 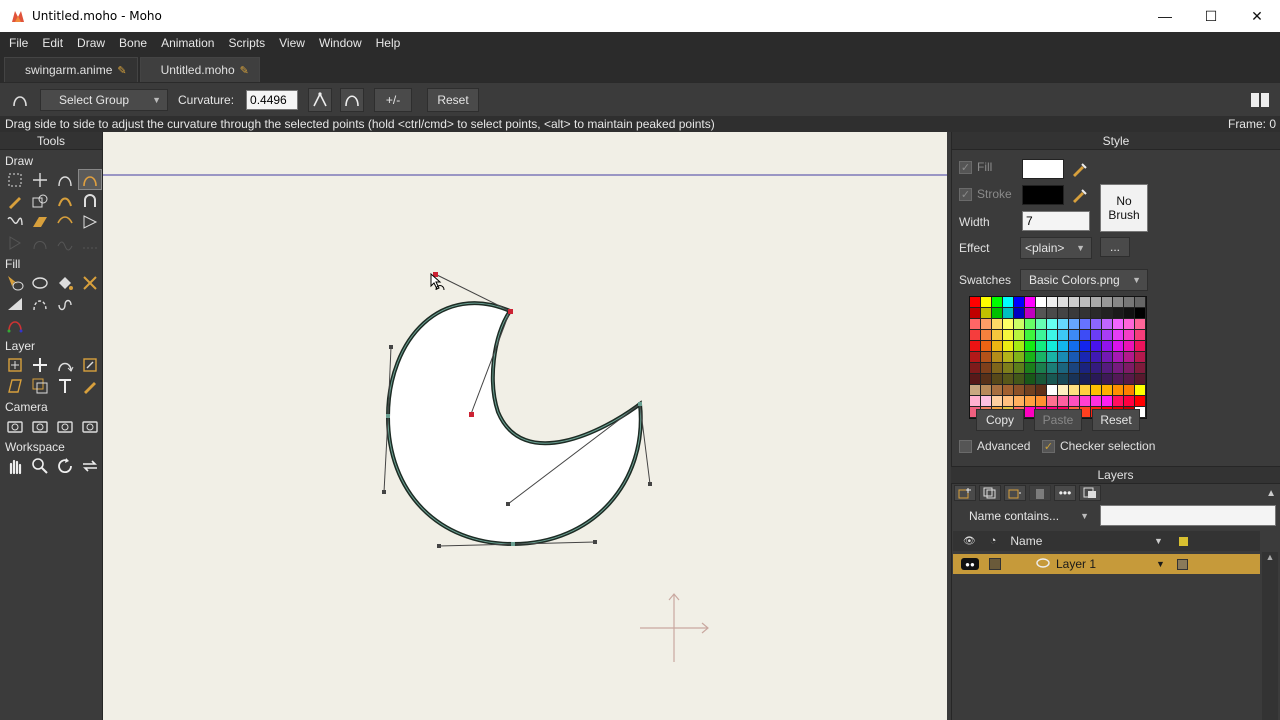 I want to click on stroke-color-swatch, so click(x=1043, y=195).